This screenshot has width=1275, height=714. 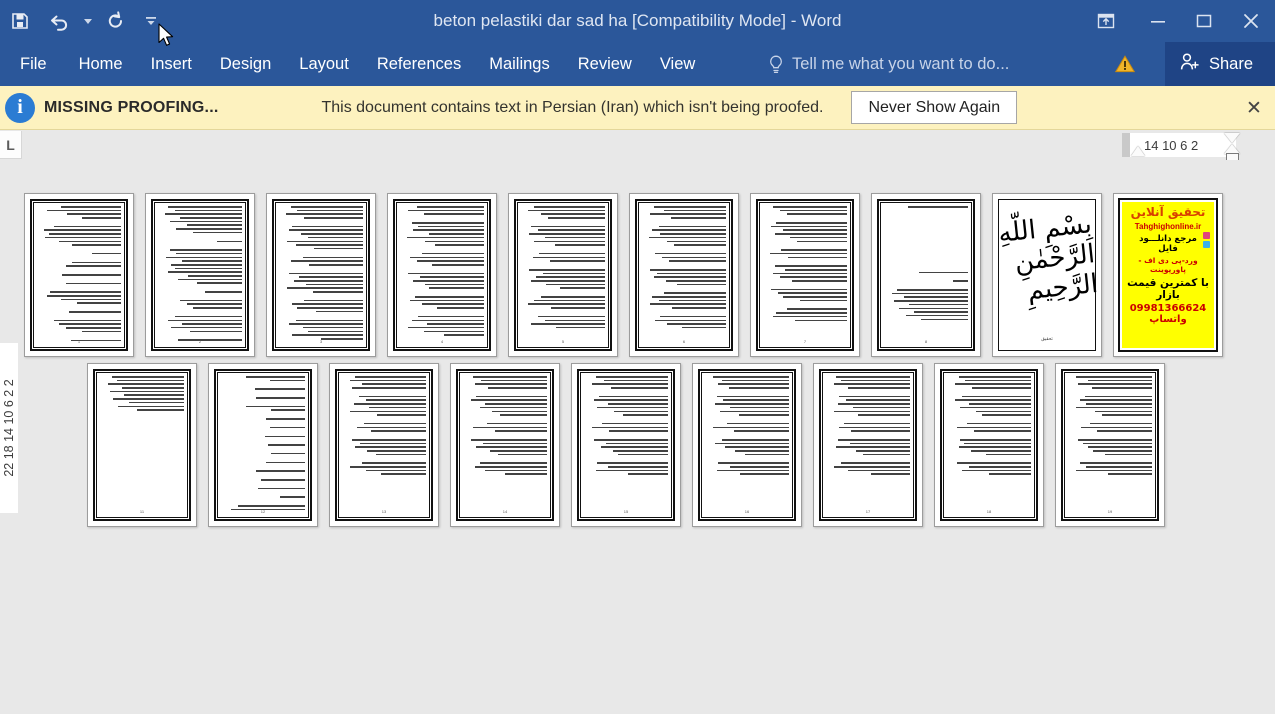 I want to click on never-show-again-button: Never Show Again, so click(x=934, y=107).